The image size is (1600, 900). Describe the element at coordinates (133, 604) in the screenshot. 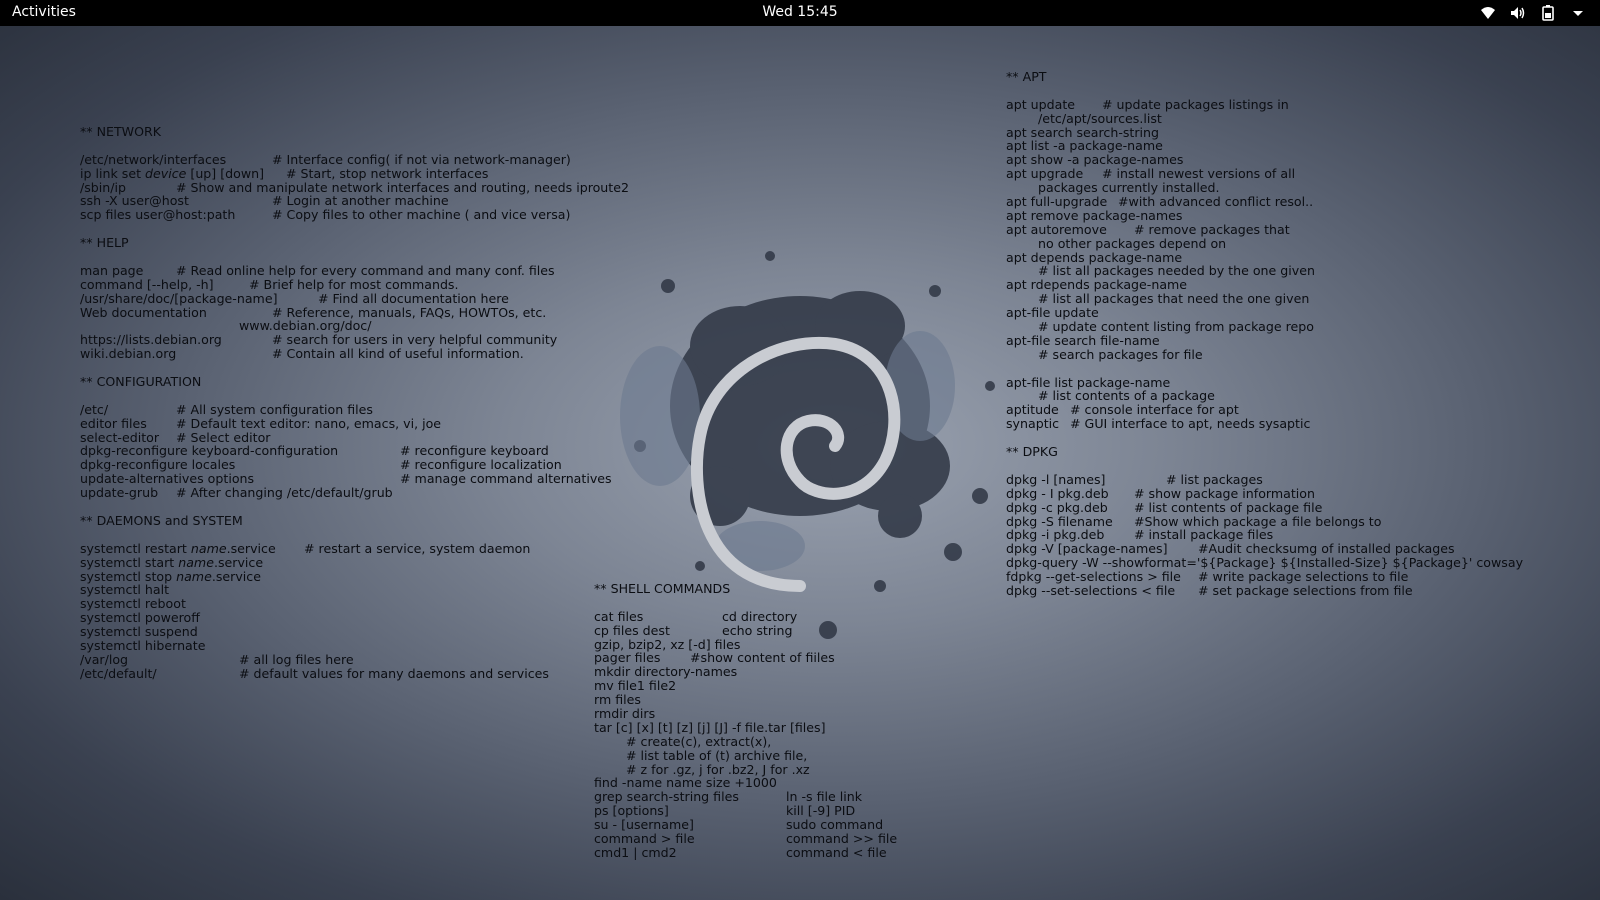

I see `daemon-row-5: systemctl reboot` at that location.